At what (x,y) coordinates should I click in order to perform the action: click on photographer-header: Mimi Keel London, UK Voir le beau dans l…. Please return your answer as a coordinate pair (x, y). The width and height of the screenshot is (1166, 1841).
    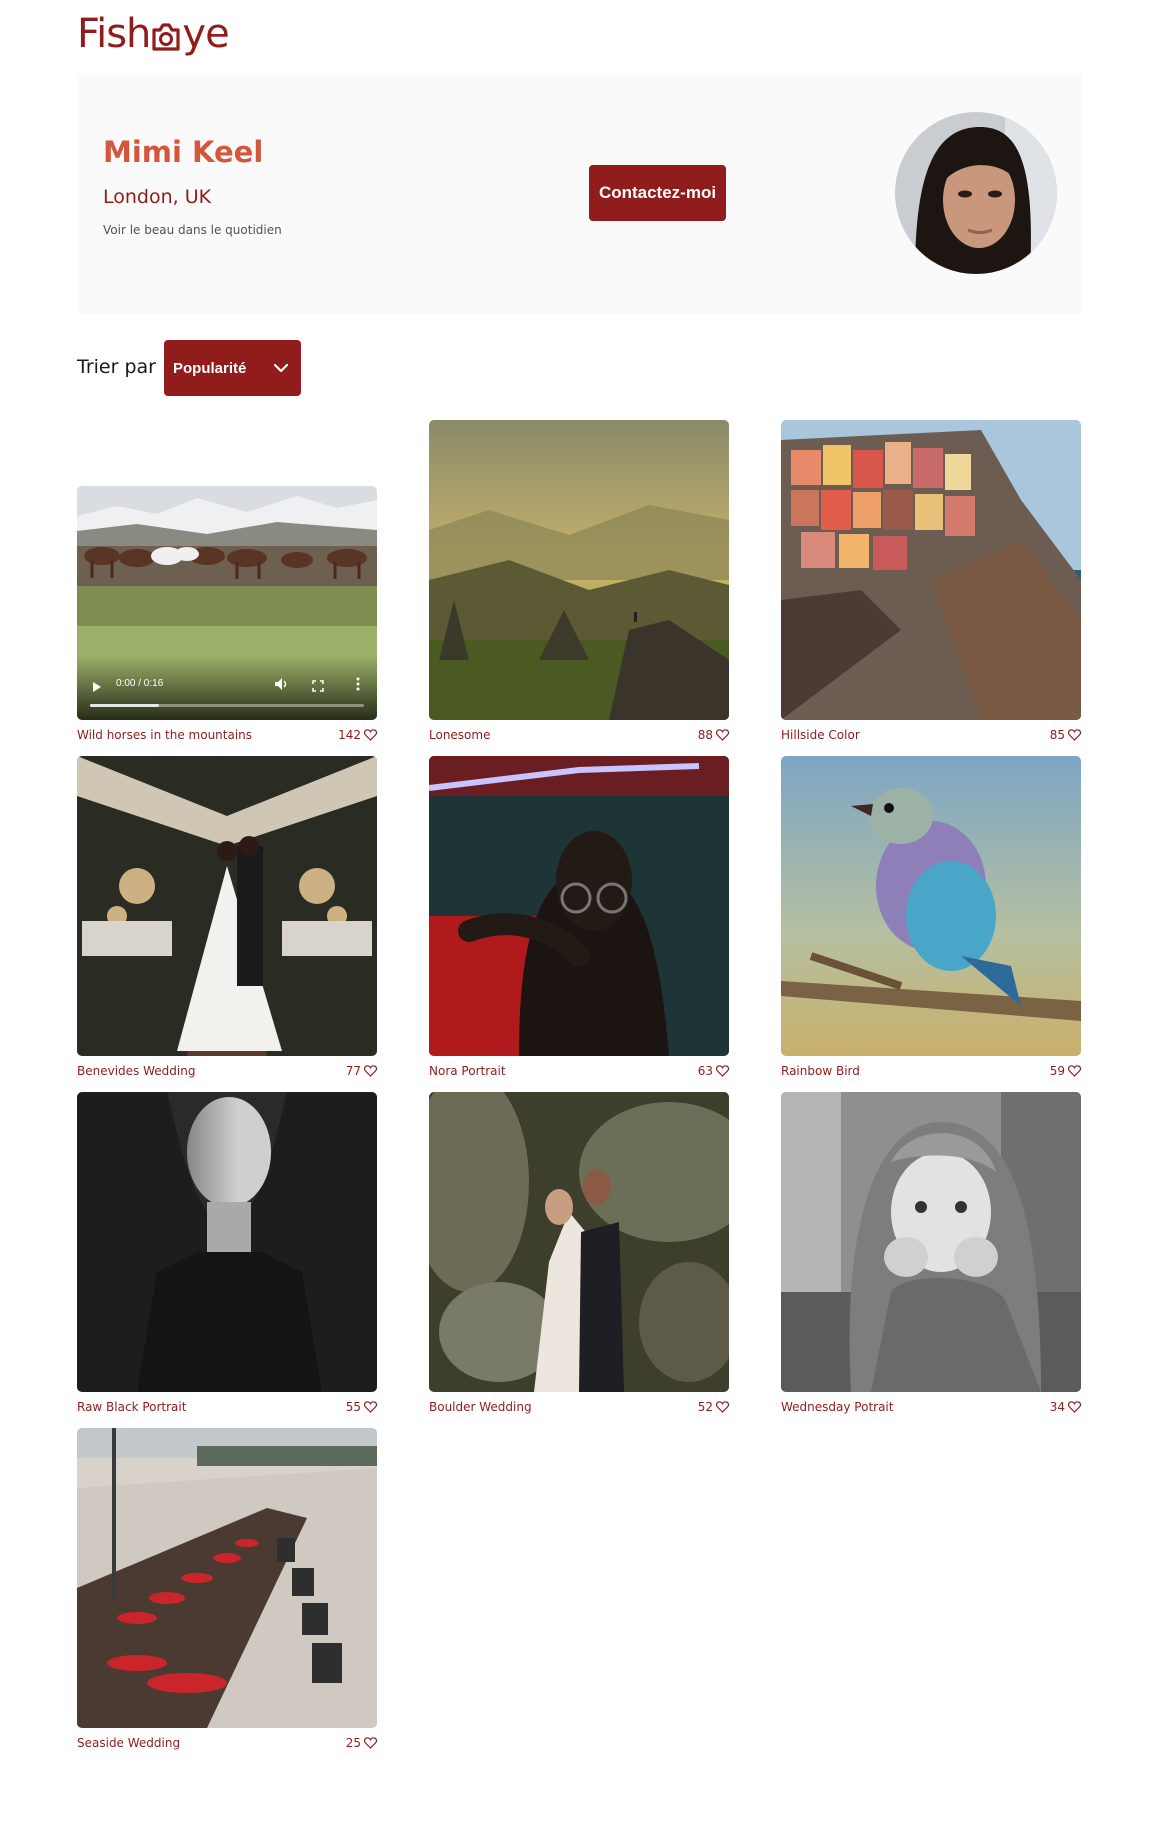
    Looking at the image, I should click on (579, 193).